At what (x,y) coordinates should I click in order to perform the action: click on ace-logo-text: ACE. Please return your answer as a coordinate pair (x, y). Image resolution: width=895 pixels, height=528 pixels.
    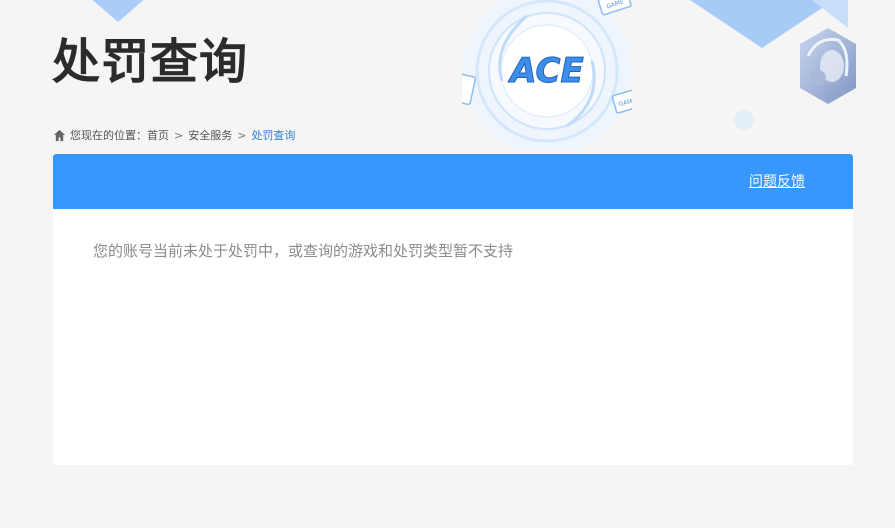
    Looking at the image, I should click on (545, 71).